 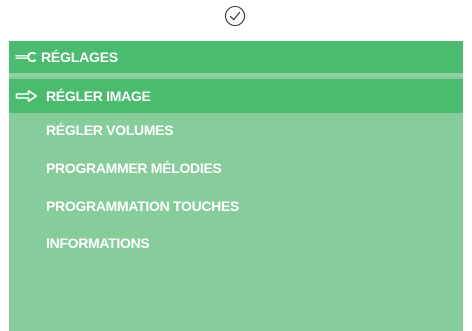 What do you see at coordinates (235, 16) in the screenshot?
I see `check-circle-icon` at bounding box center [235, 16].